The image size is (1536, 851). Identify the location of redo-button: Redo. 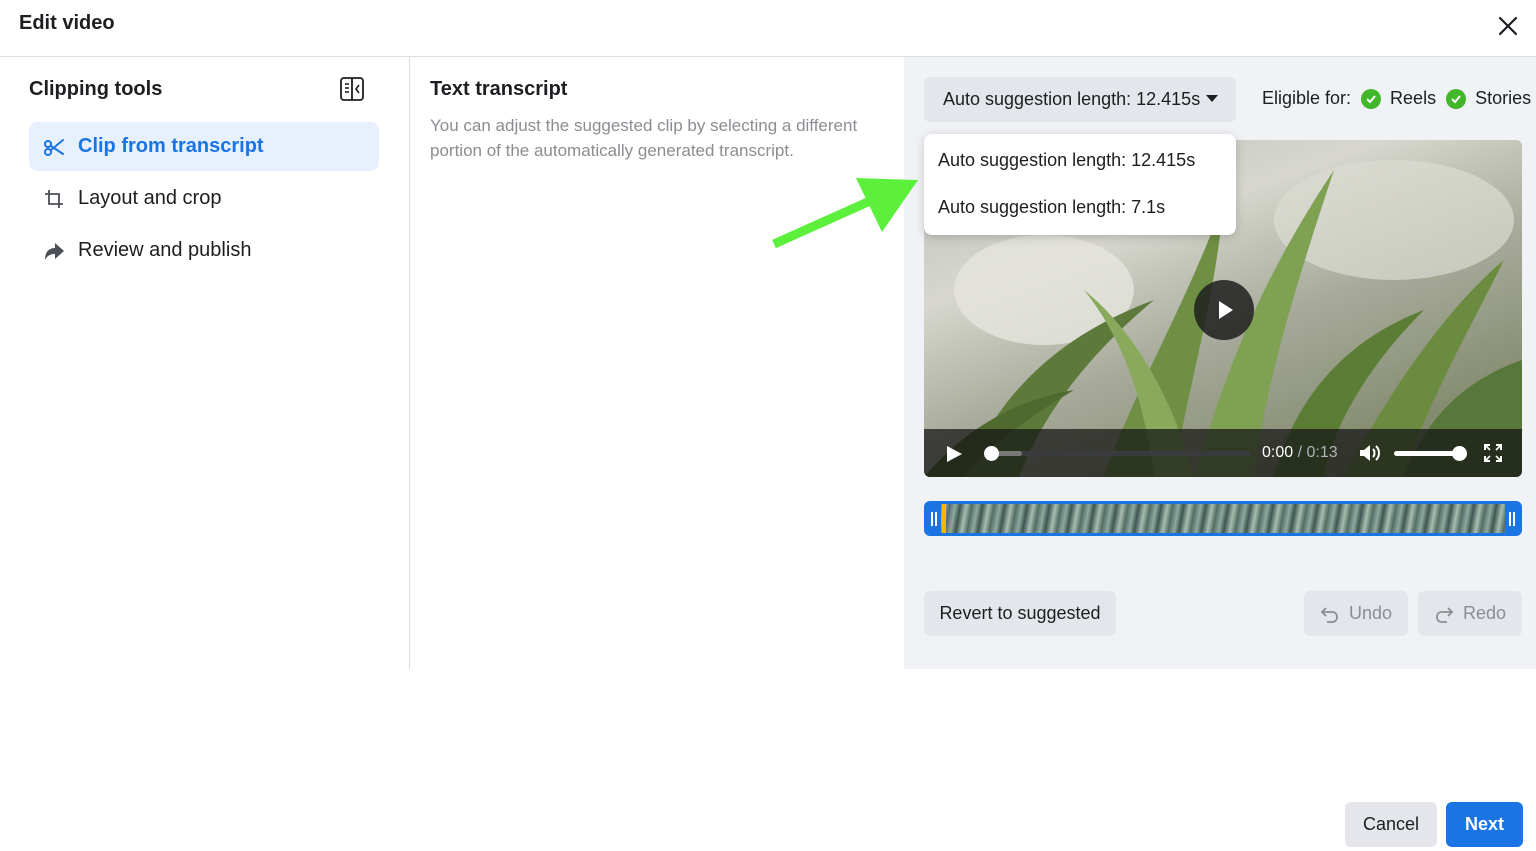
(1470, 613).